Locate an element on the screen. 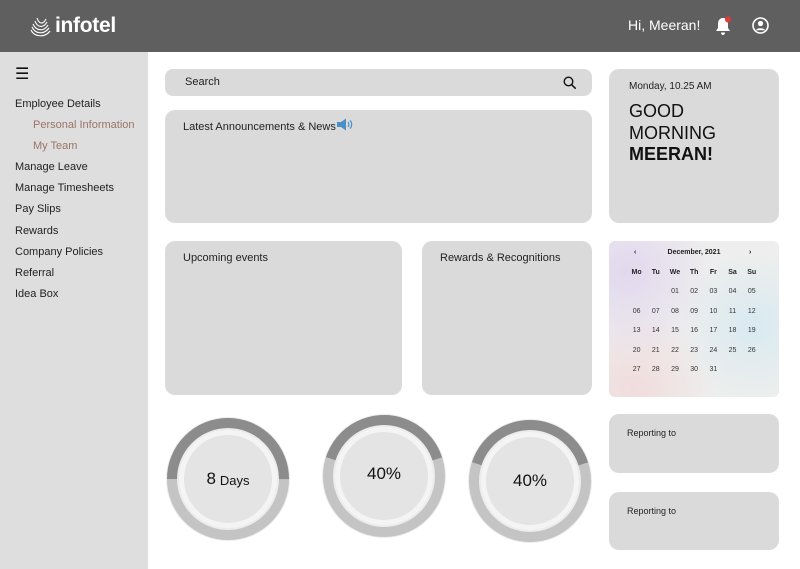 This screenshot has height=569, width=800. sidebar-item-rewards: Rewards is located at coordinates (75, 234).